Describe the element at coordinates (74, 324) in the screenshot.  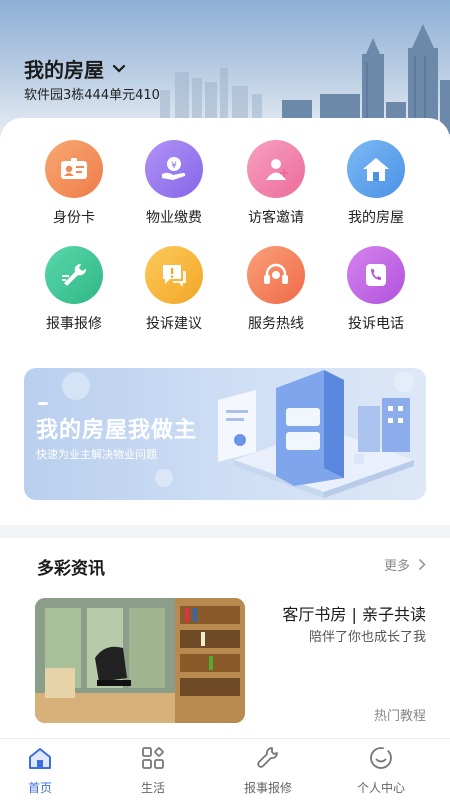
I see `grid-label: 报事报修` at that location.